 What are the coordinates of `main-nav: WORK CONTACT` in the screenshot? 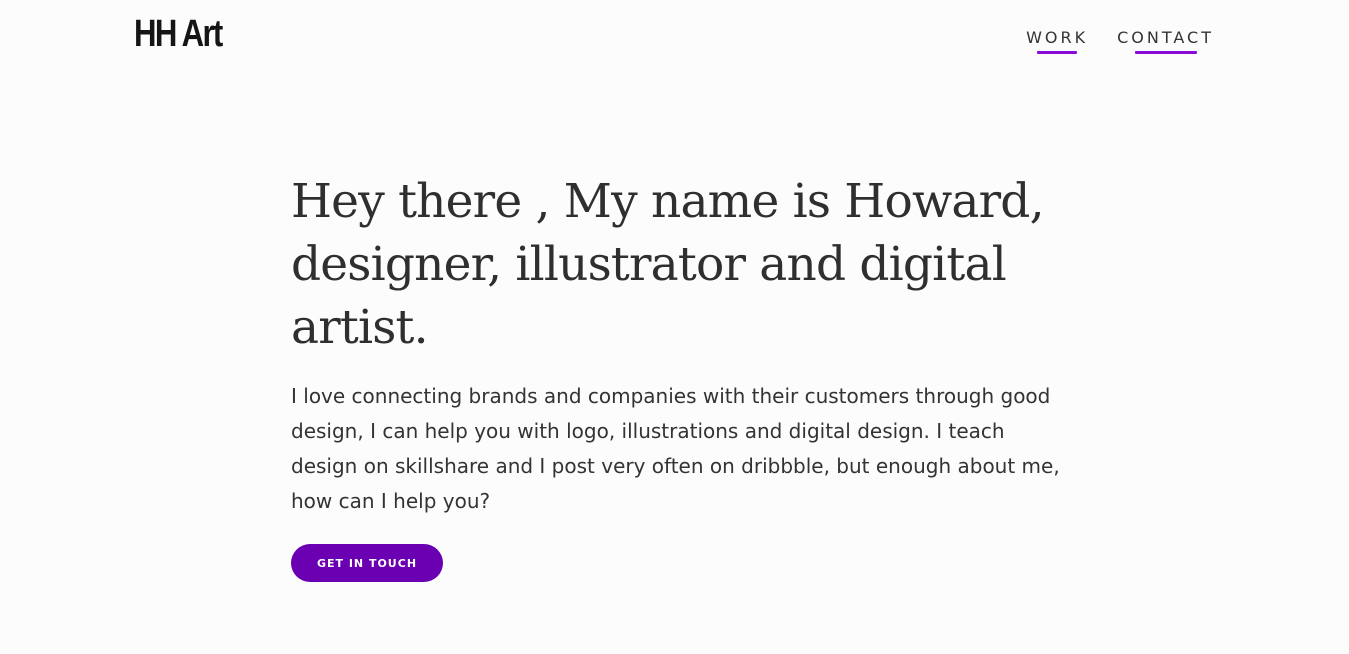 It's located at (1120, 41).